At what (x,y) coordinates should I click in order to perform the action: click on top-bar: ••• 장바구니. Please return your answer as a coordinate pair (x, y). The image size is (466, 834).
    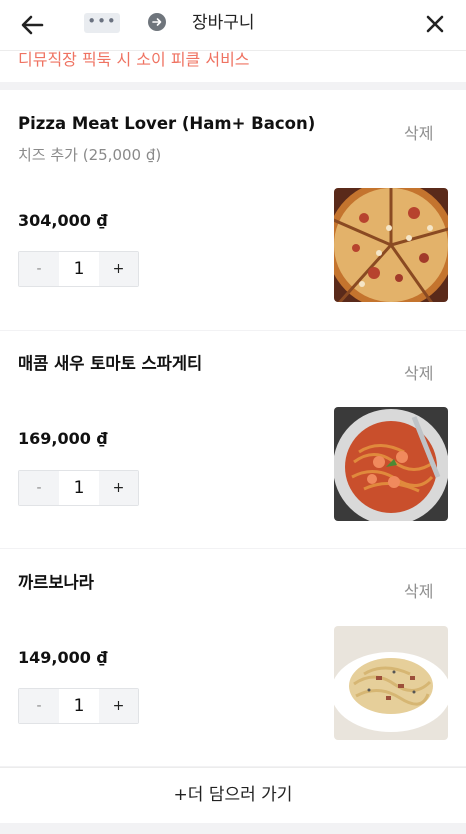
    Looking at the image, I should click on (233, 25).